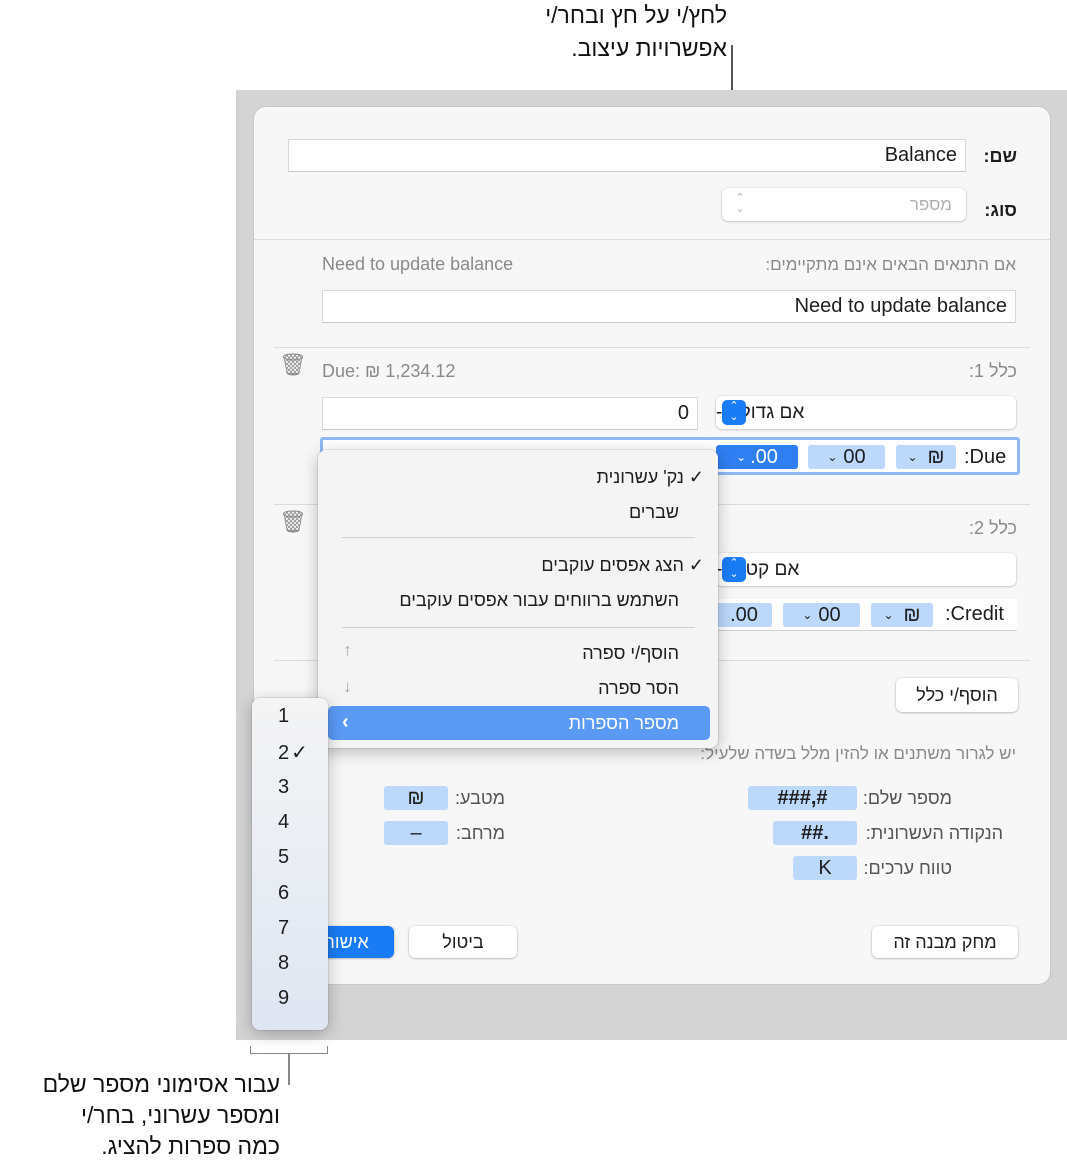 Image resolution: width=1067 pixels, height=1176 pixels. I want to click on rule1-label: כלל 1:, so click(992, 371).